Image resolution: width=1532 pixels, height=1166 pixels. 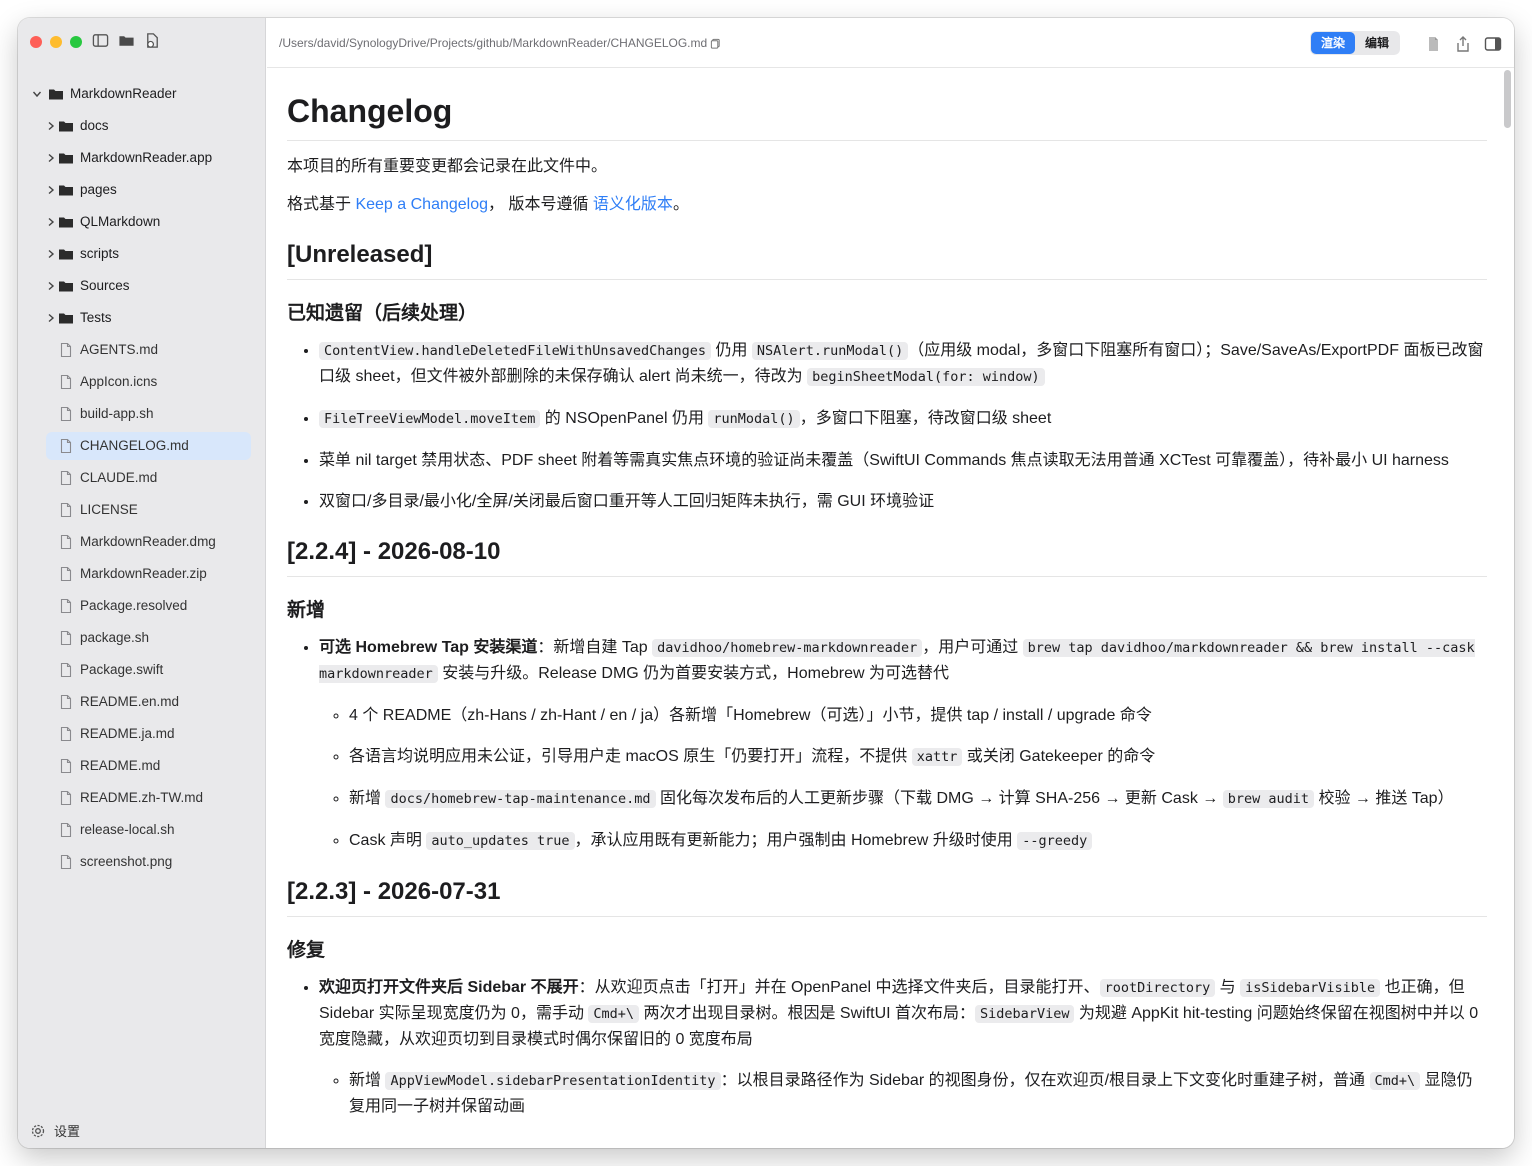 What do you see at coordinates (141, 126) in the screenshot?
I see `tree-folder-item: docs` at bounding box center [141, 126].